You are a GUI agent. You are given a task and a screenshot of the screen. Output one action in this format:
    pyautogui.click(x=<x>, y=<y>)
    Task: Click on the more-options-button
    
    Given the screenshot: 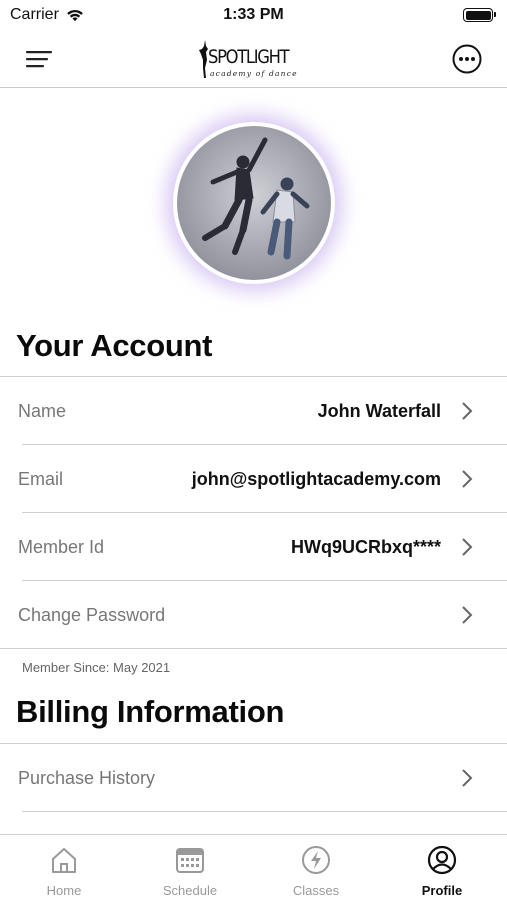 What is the action you would take?
    pyautogui.click(x=467, y=59)
    